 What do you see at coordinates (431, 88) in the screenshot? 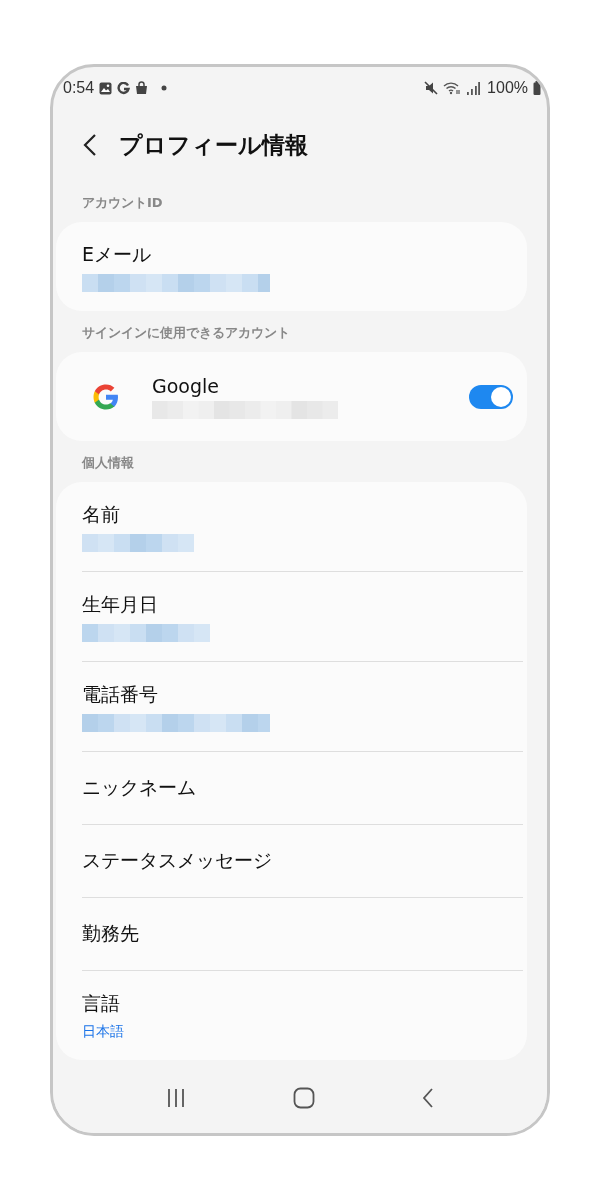
I see `mute-icon` at bounding box center [431, 88].